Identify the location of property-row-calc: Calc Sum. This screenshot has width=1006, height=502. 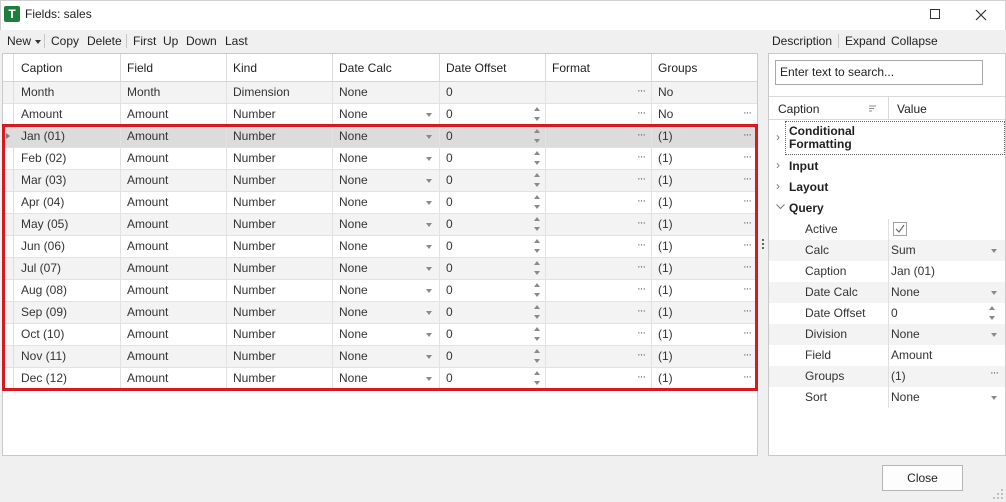
(887, 250).